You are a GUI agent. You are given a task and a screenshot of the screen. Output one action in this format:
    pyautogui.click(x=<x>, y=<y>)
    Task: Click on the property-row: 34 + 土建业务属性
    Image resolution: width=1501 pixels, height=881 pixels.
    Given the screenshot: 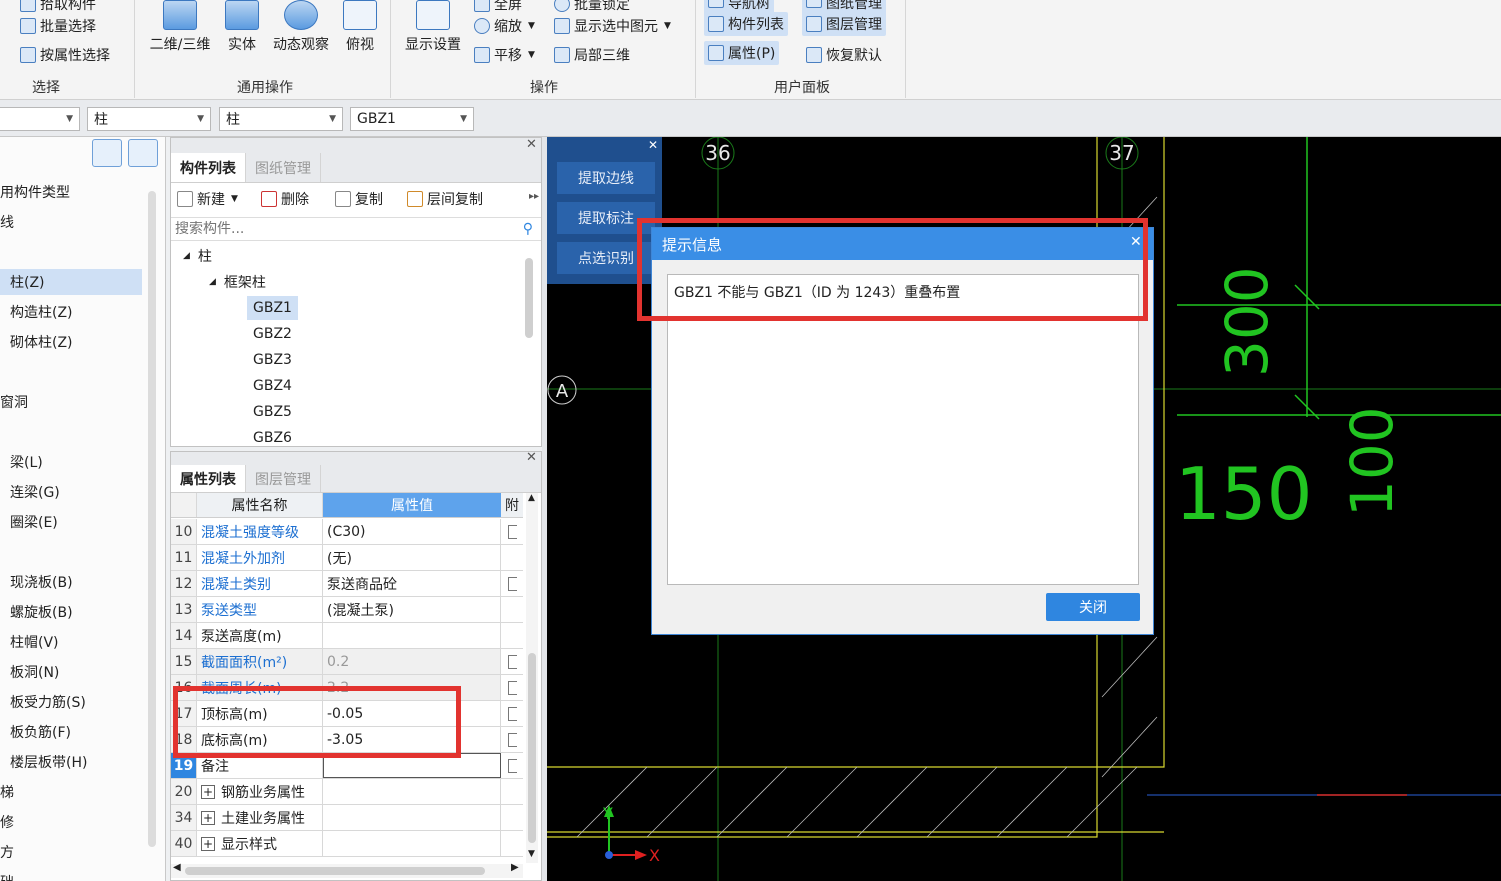 What is the action you would take?
    pyautogui.click(x=347, y=818)
    